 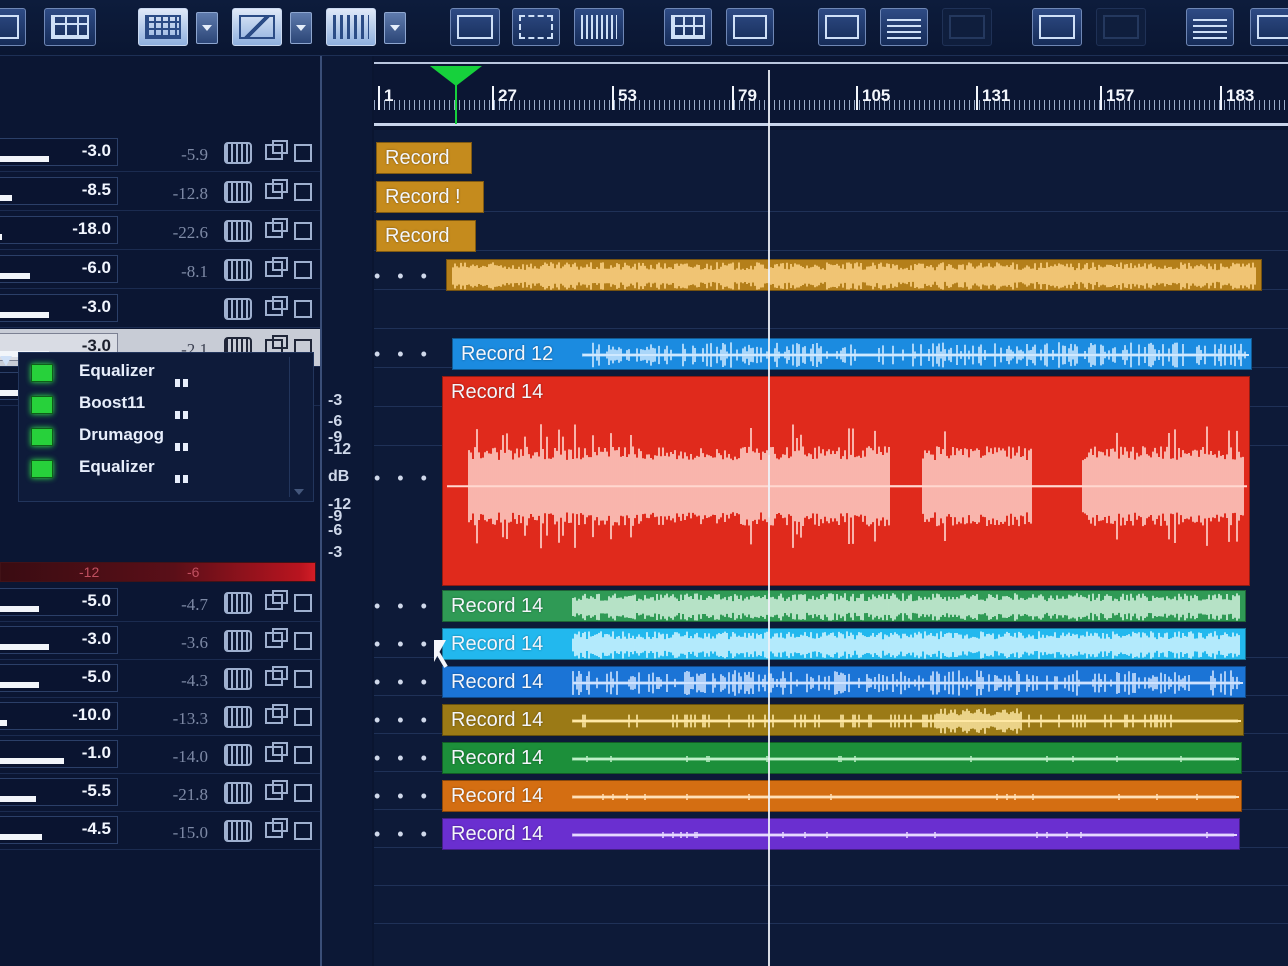 What do you see at coordinates (456, 76) in the screenshot?
I see `now-marker-icon` at bounding box center [456, 76].